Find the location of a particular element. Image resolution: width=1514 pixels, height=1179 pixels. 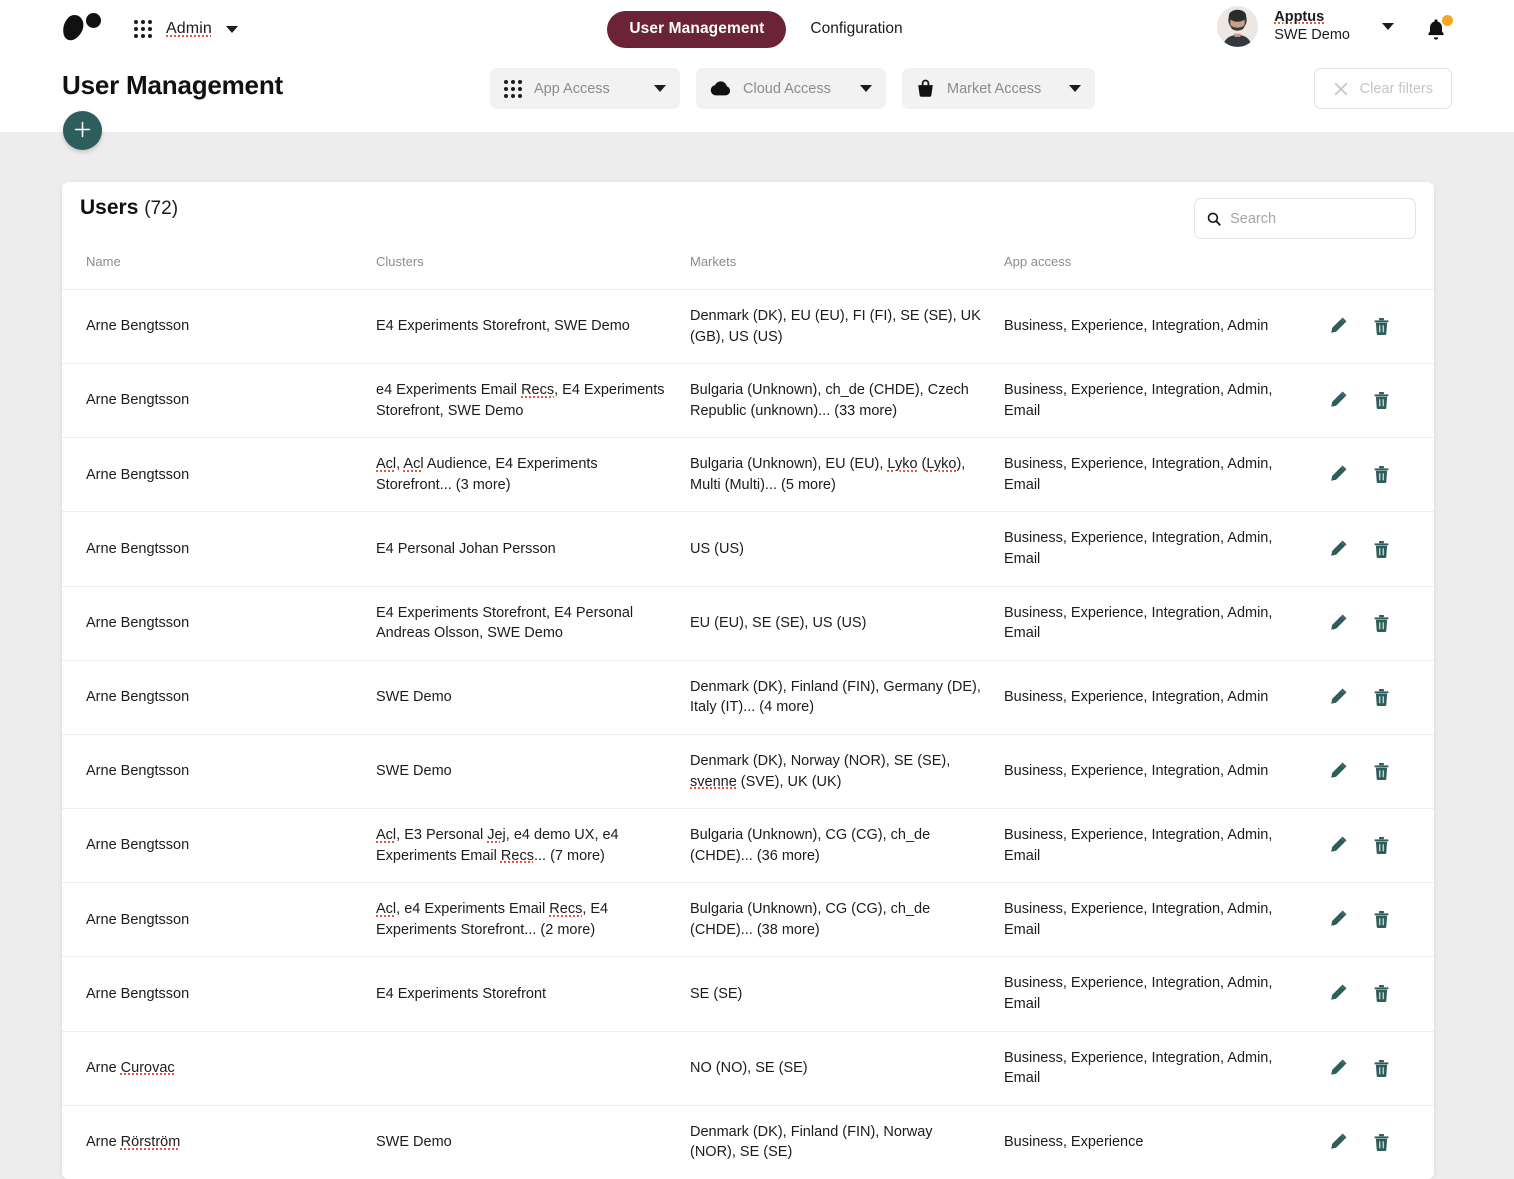

filter-bar: App Access Cloud Access Market Access is located at coordinates (793, 88).